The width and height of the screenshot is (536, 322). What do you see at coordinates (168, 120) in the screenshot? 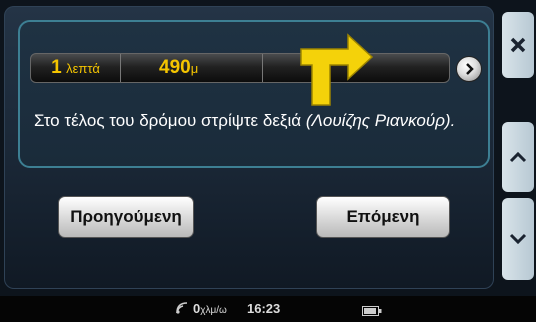
I see `instruction-text: Στο τέλος του δρόμου στρίψτε δεξιά` at bounding box center [168, 120].